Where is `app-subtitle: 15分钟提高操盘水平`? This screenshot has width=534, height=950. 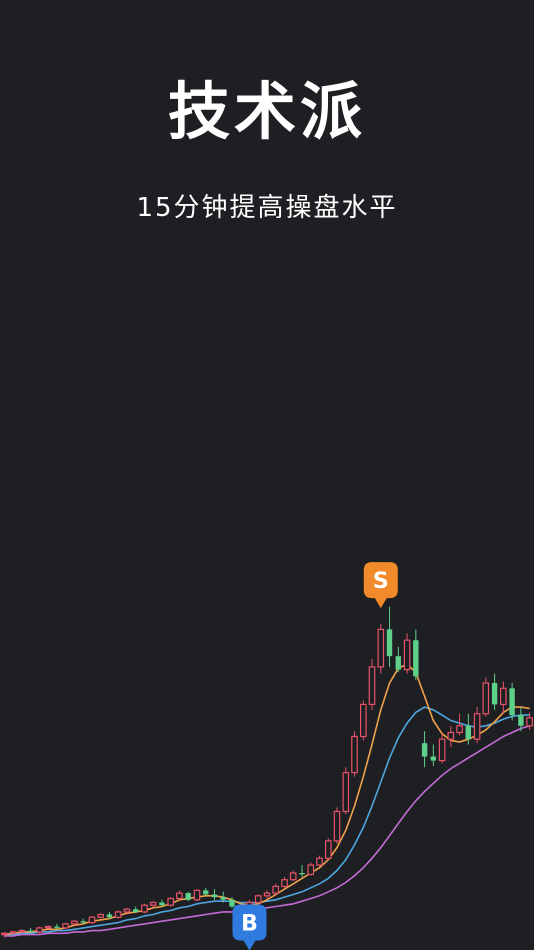 app-subtitle: 15分钟提高操盘水平 is located at coordinates (267, 208).